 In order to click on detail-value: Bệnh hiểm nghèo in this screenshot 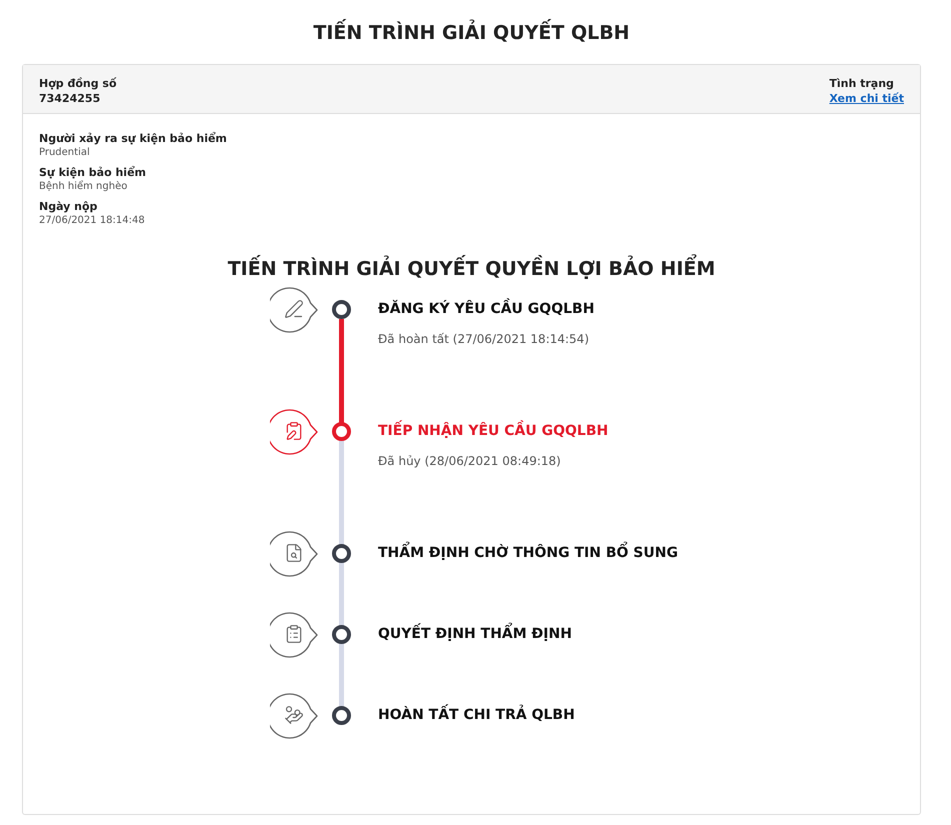, I will do `click(83, 187)`.